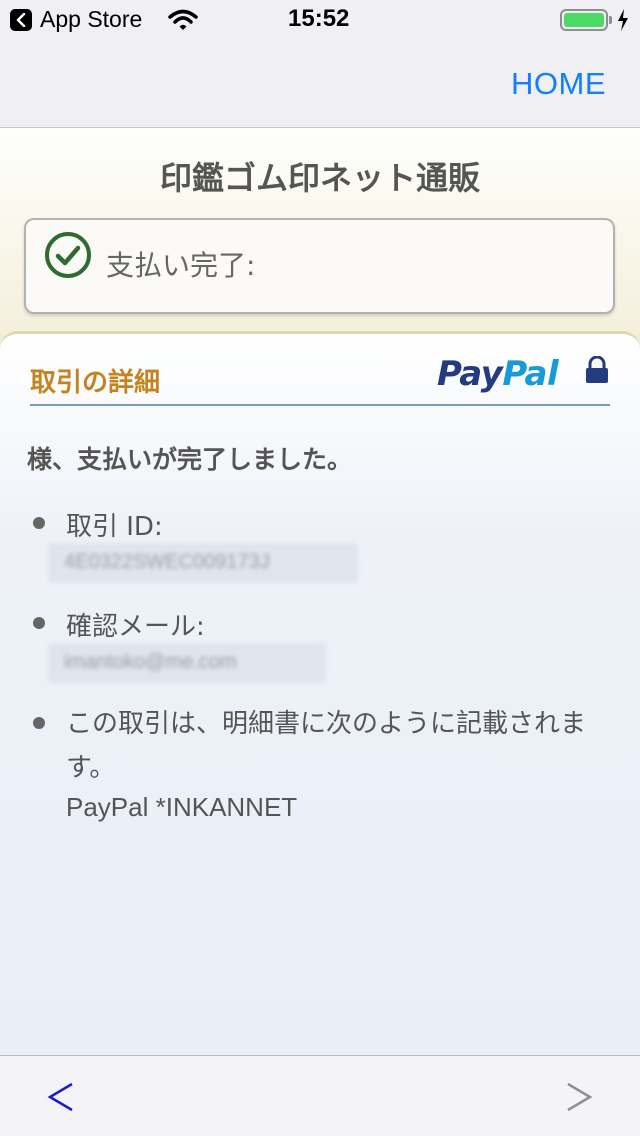 This screenshot has height=1136, width=640. I want to click on email-value: imantoko@me.com, so click(187, 663).